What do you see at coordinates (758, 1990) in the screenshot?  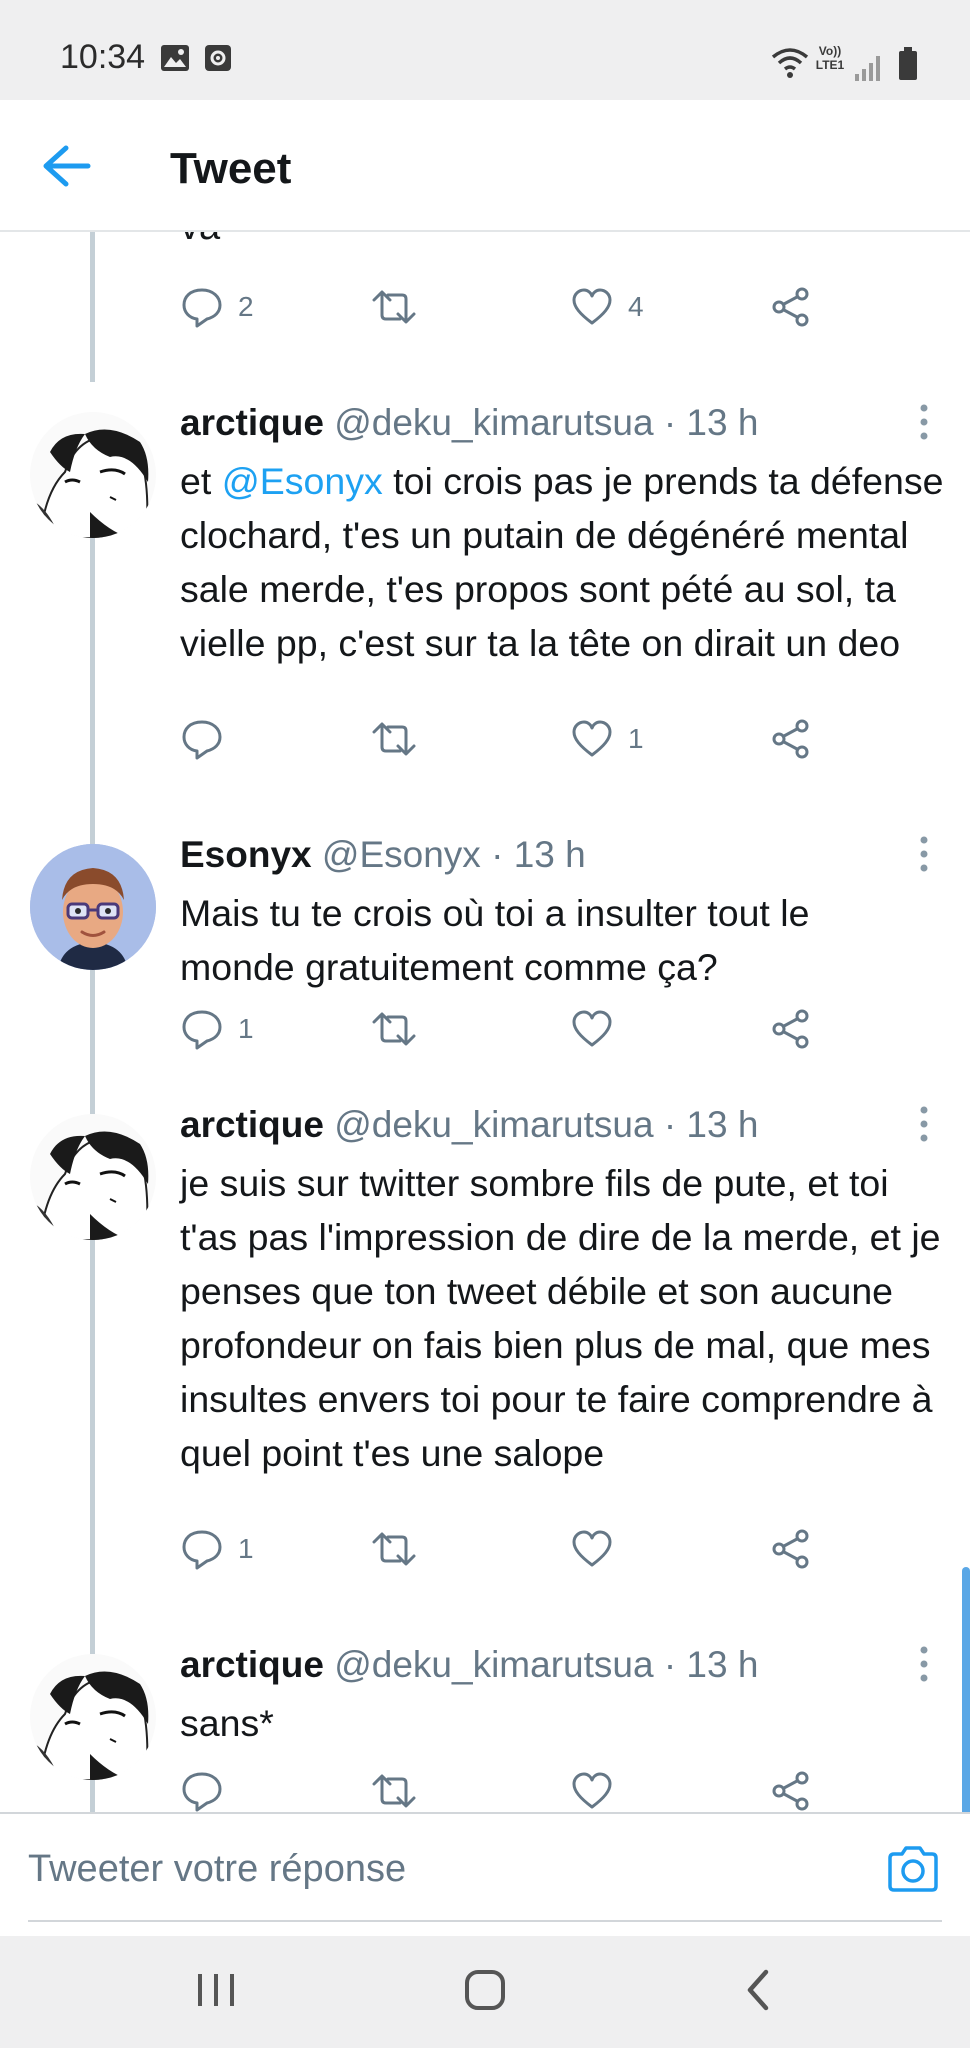 I see `back-icon` at bounding box center [758, 1990].